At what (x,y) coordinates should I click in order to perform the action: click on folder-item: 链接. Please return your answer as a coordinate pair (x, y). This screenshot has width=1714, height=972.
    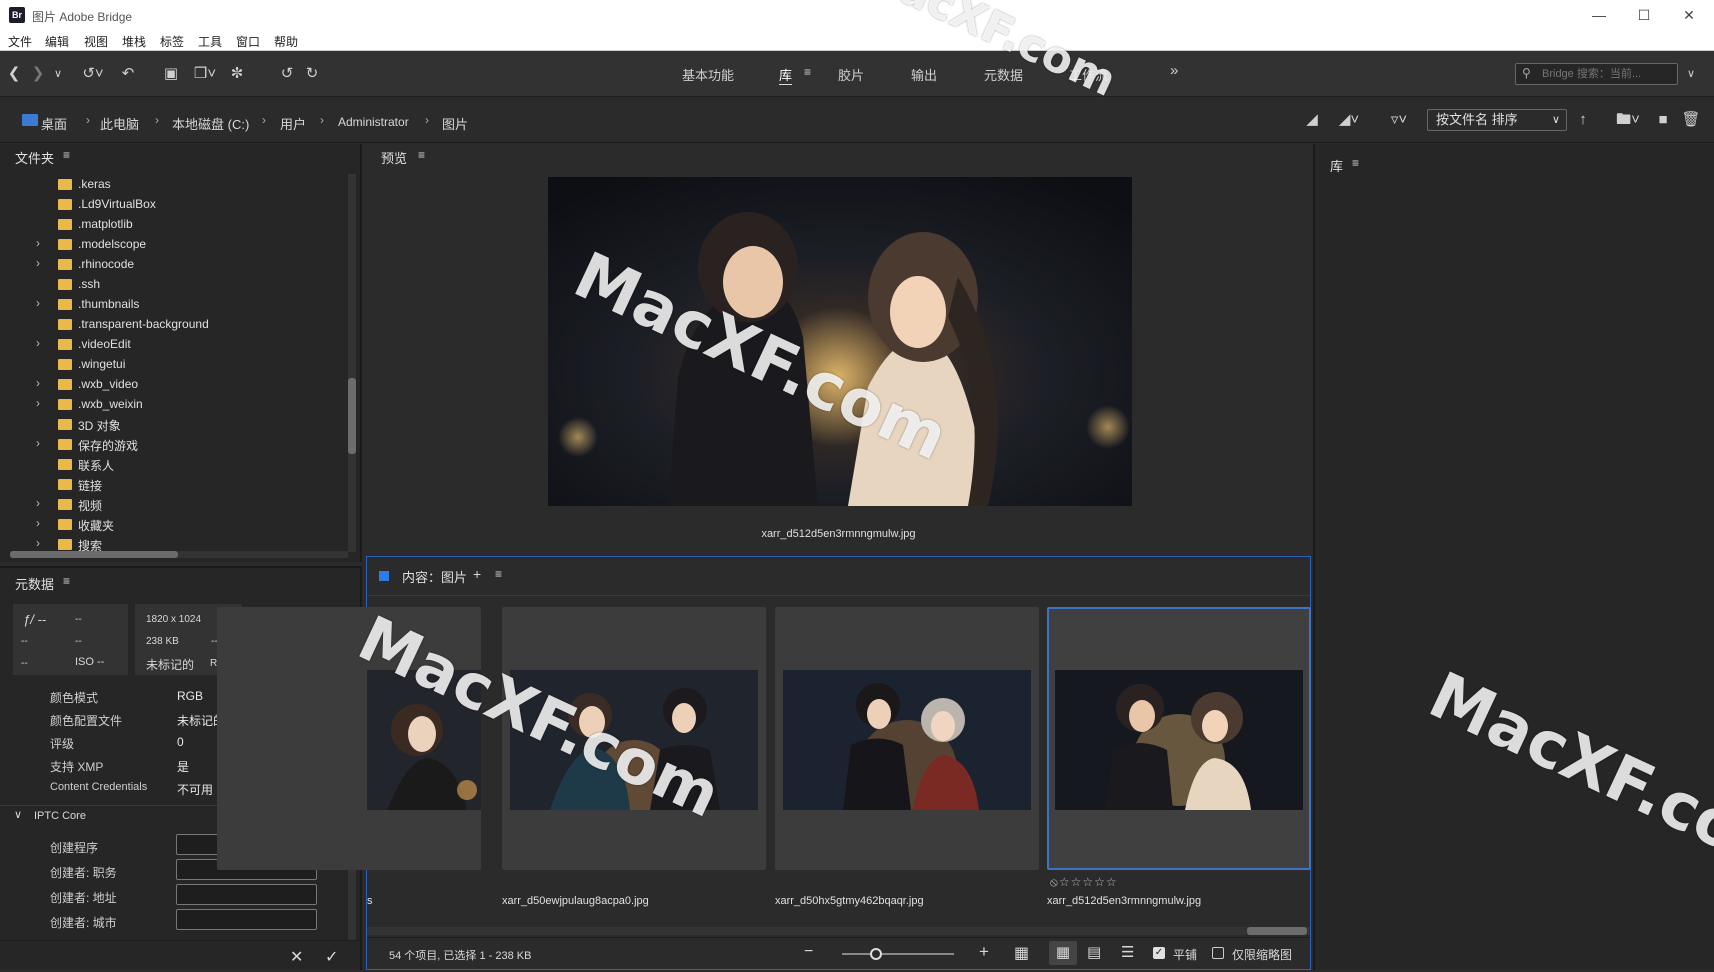
    Looking at the image, I should click on (170, 484).